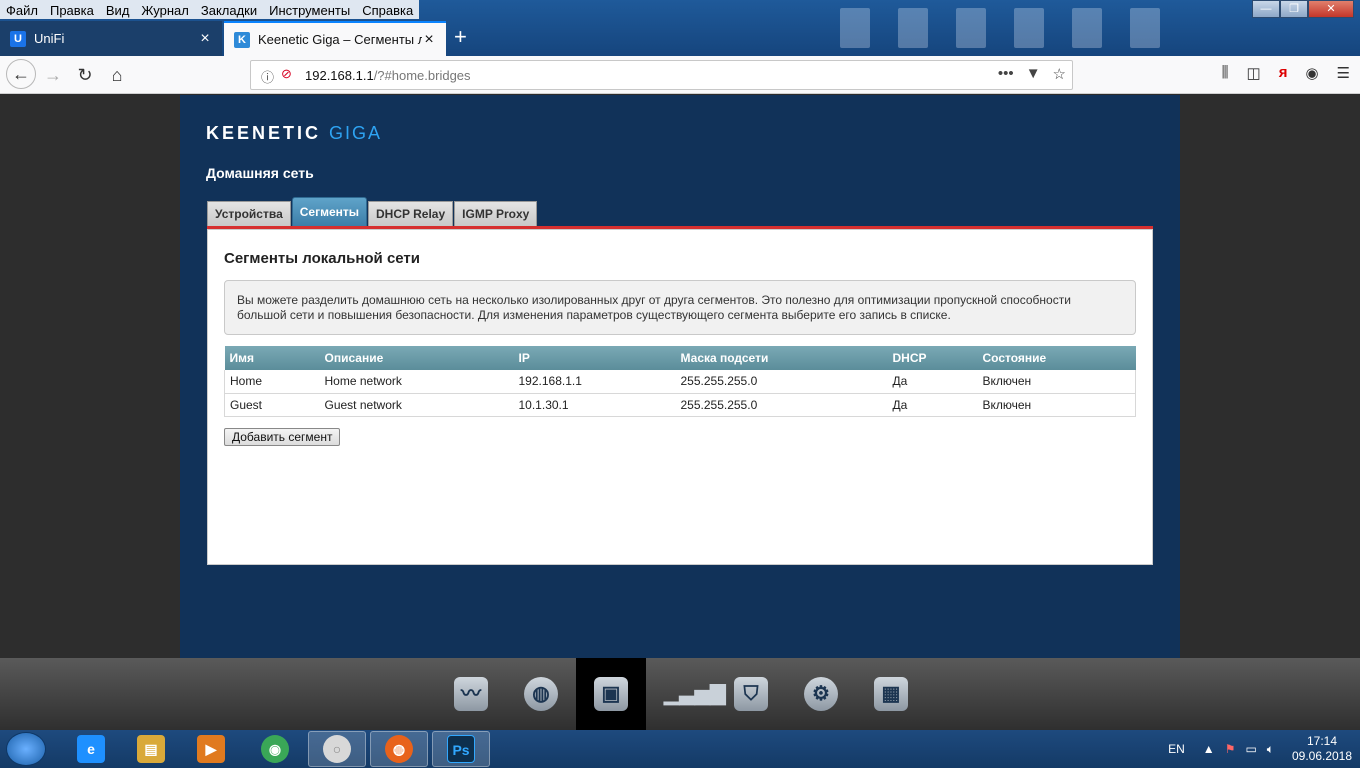  I want to click on tab-keenetic: K Keenetic Giga – Сегменты лока ×, so click(335, 38).